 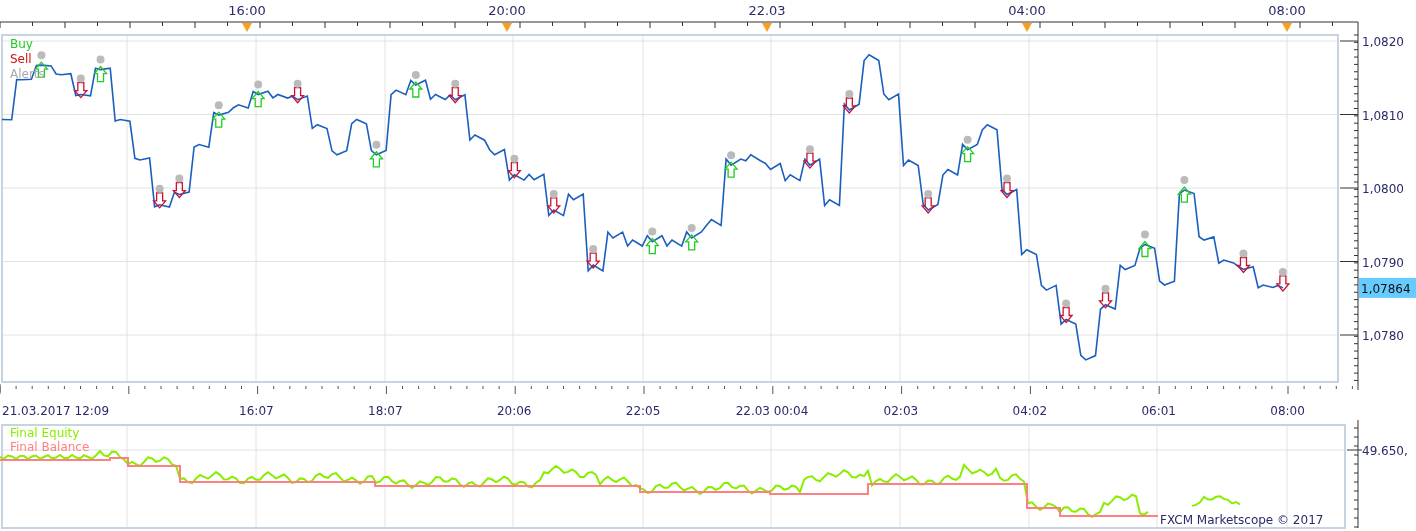 What do you see at coordinates (1383, 189) in the screenshot?
I see `price-label: 1,0800` at bounding box center [1383, 189].